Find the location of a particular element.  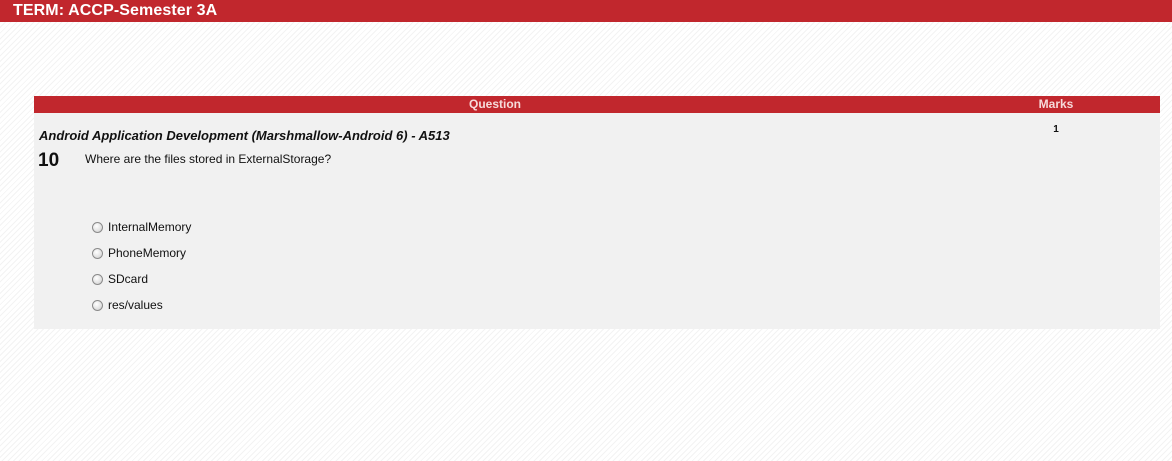

question-number: 10 is located at coordinates (49, 160).